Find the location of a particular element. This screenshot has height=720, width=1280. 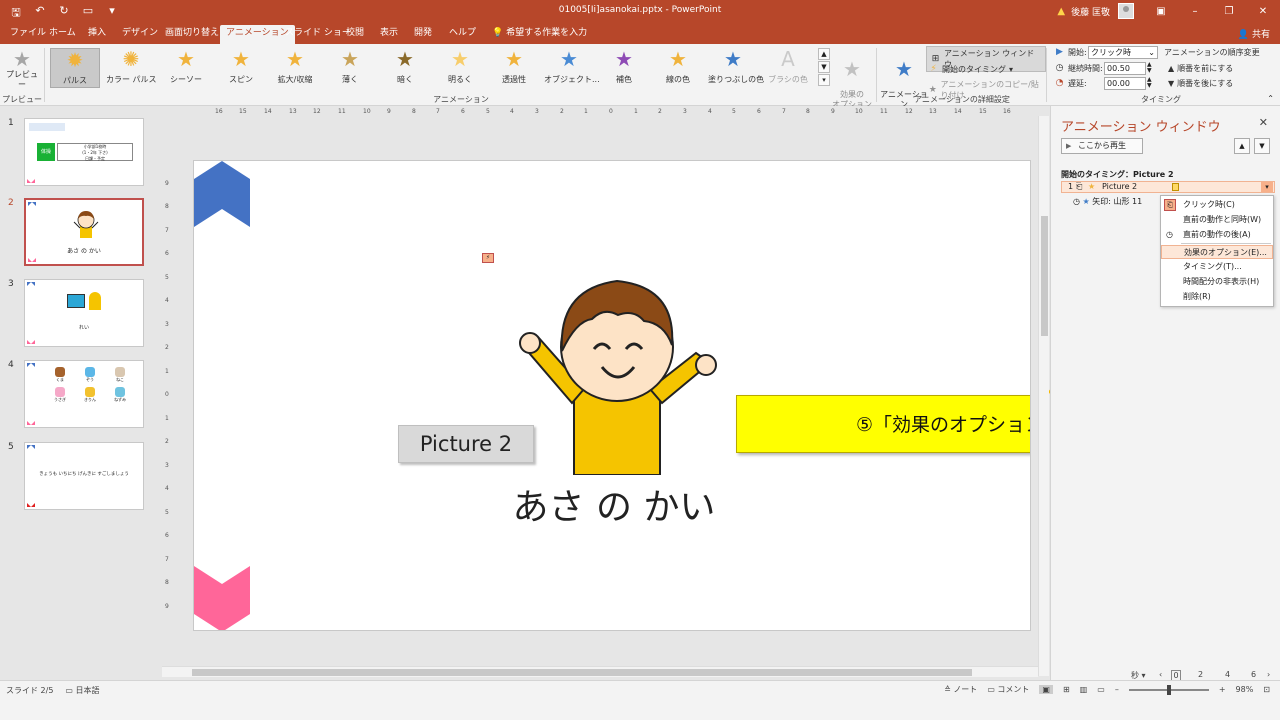

undo-icon: ↶ is located at coordinates (40, 13).